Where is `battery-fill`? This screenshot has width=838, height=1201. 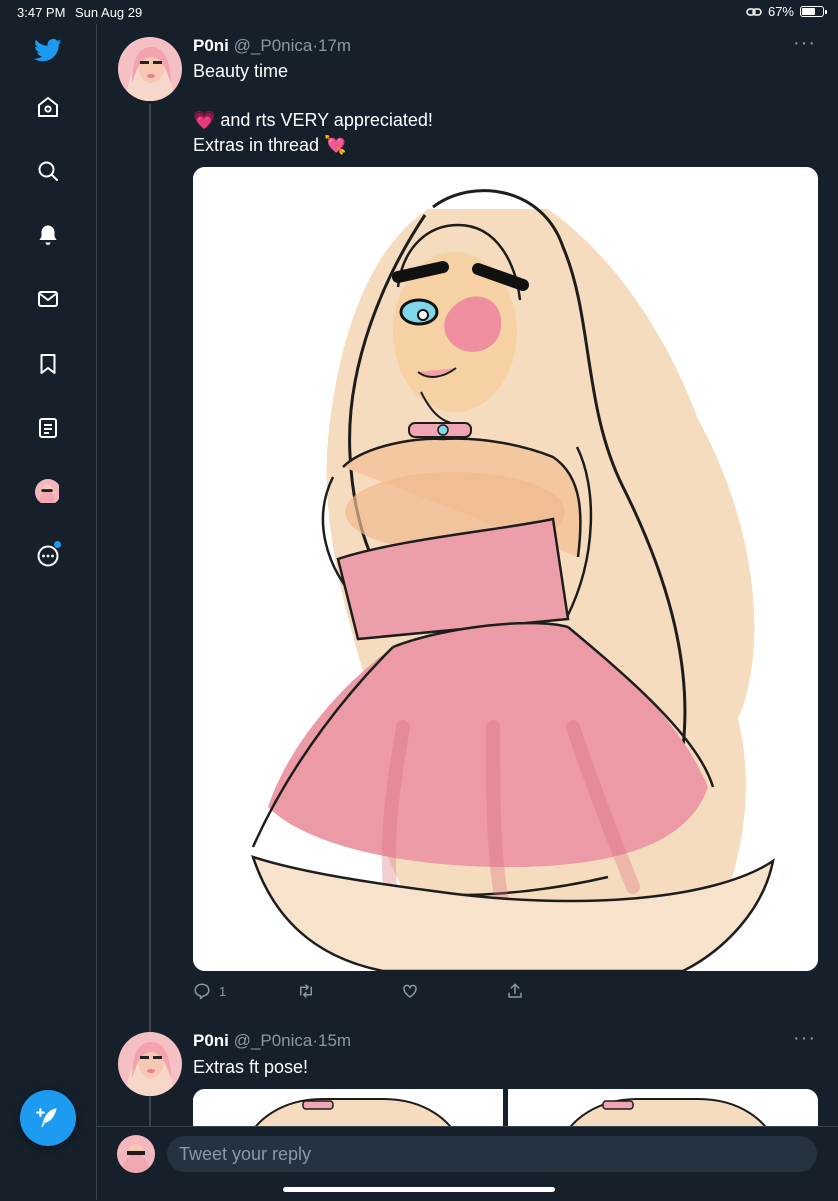
battery-fill is located at coordinates (808, 11).